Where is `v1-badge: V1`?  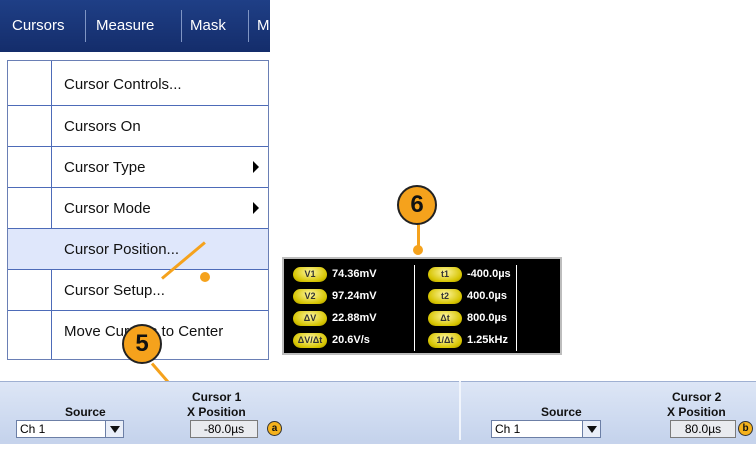 v1-badge: V1 is located at coordinates (310, 274).